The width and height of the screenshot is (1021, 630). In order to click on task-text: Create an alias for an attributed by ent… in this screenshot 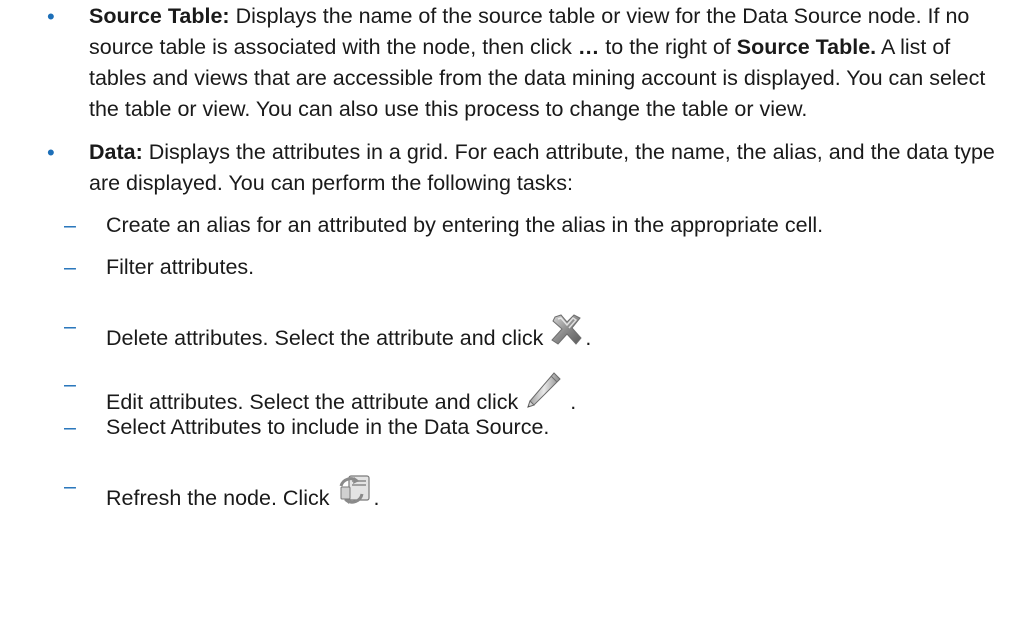, I will do `click(465, 225)`.